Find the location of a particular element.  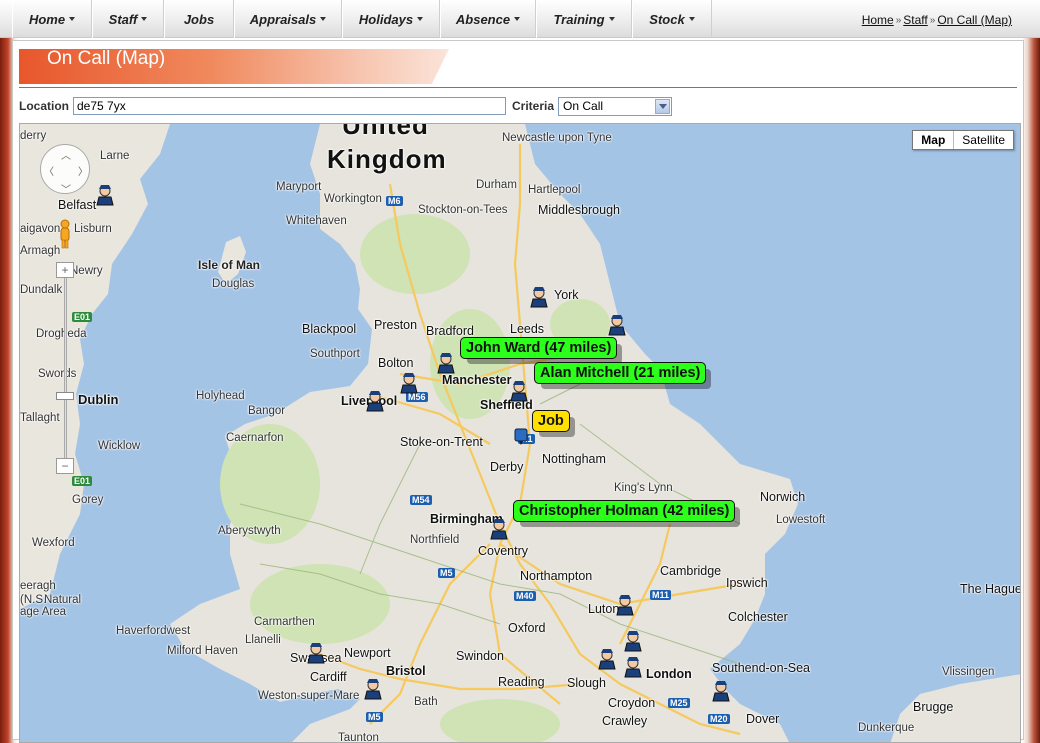

pan-right-icon: 〉 is located at coordinates (83, 170).